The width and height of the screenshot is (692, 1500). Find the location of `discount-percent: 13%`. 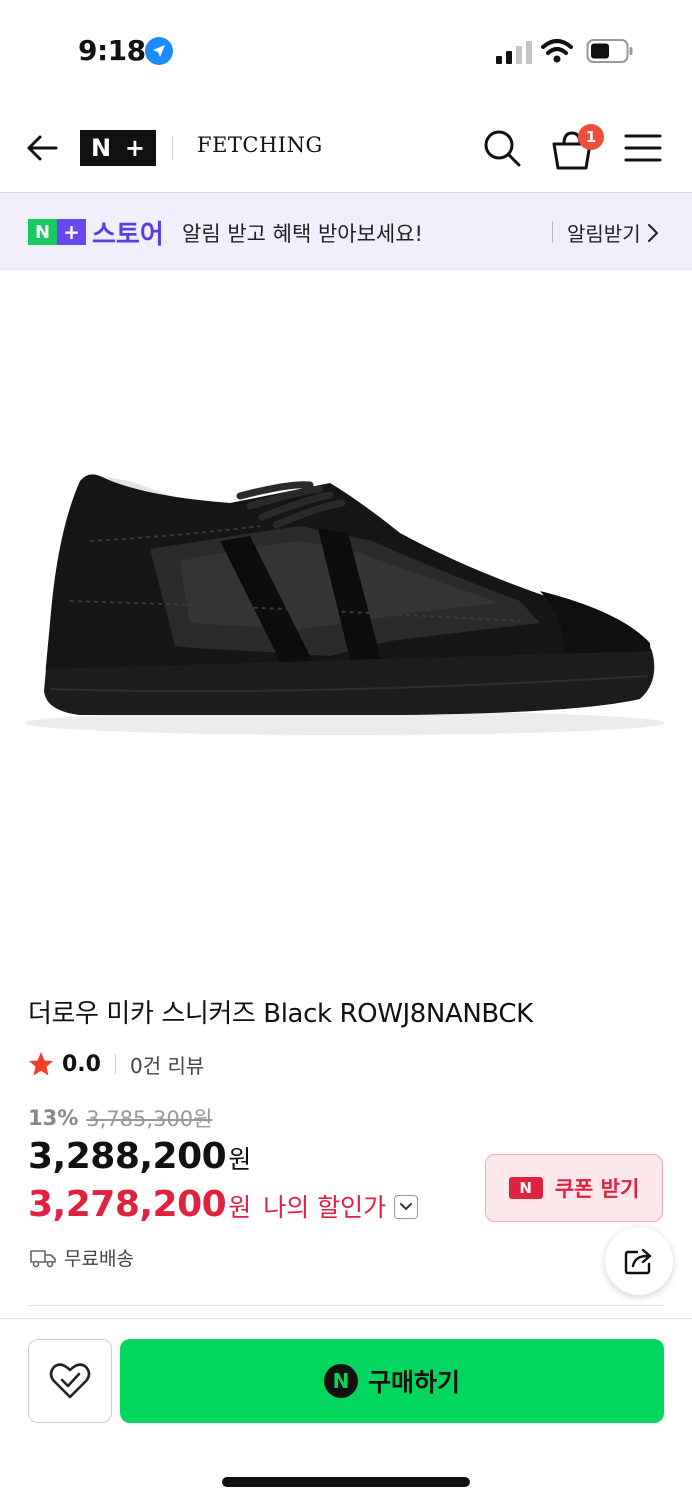

discount-percent: 13% is located at coordinates (53, 1118).